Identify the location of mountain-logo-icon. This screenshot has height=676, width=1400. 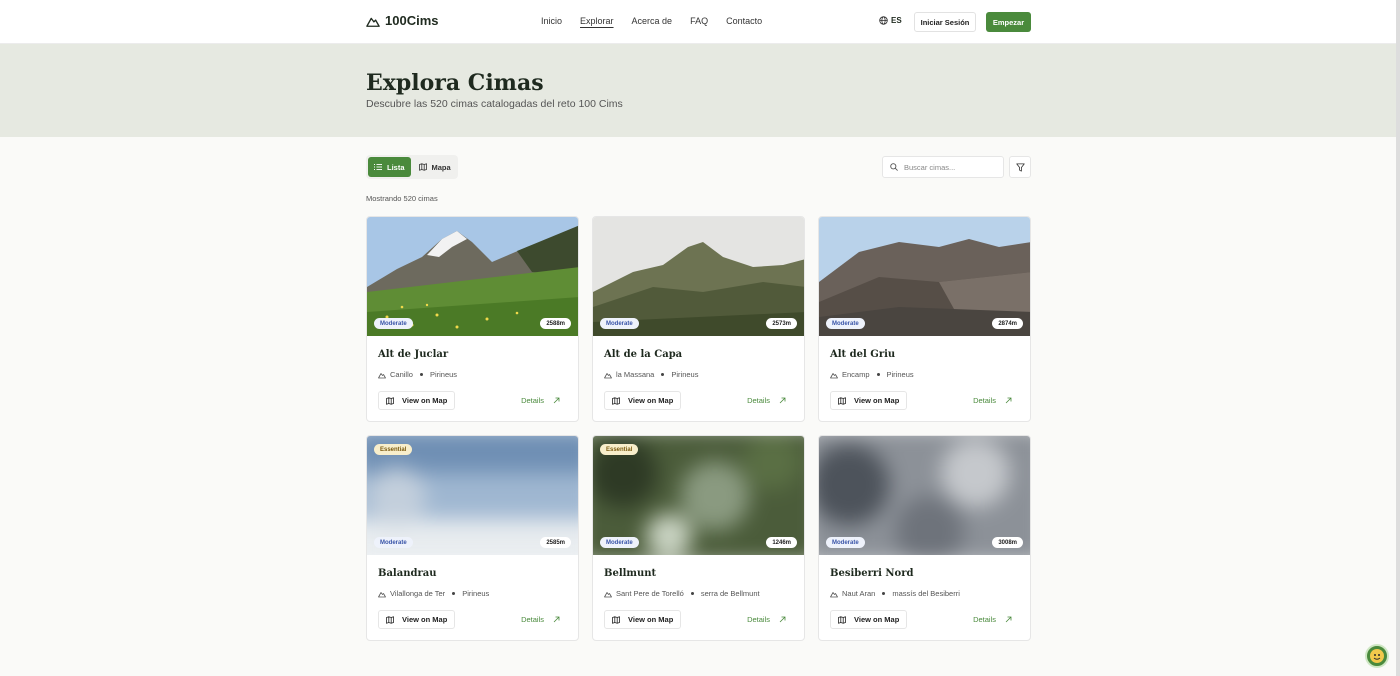
(373, 22).